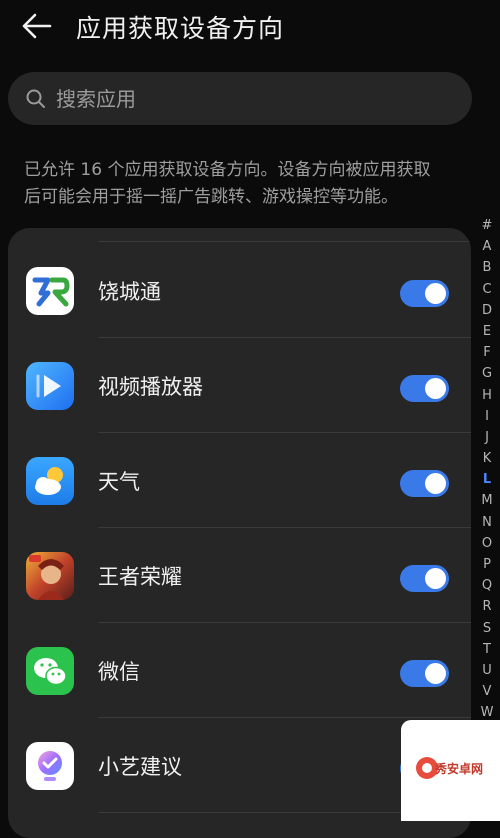 Image resolution: width=500 pixels, height=838 pixels. Describe the element at coordinates (487, 289) in the screenshot. I see `index-letter: C` at that location.